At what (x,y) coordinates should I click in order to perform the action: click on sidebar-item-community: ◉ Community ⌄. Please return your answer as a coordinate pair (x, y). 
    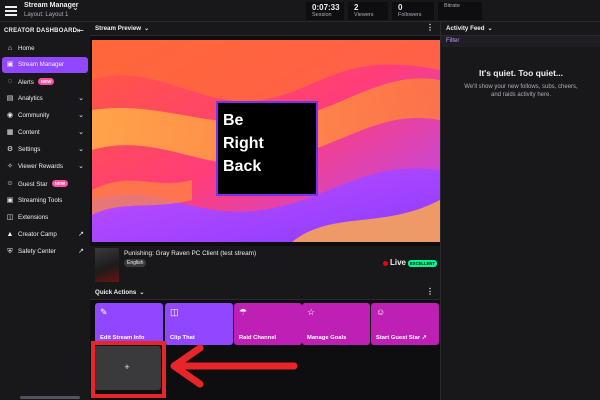
    Looking at the image, I should click on (45, 116).